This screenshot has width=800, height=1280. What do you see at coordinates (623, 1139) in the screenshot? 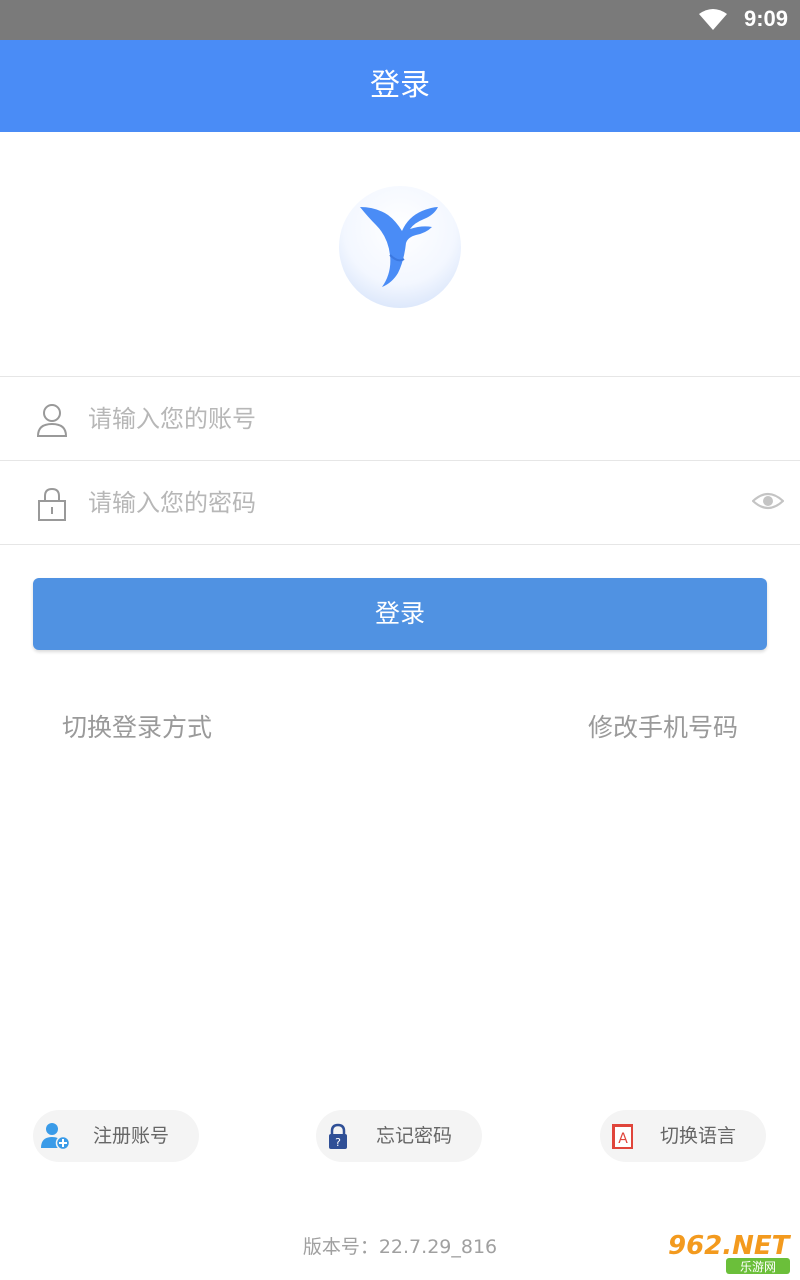
I see `svg-text: A` at bounding box center [623, 1139].